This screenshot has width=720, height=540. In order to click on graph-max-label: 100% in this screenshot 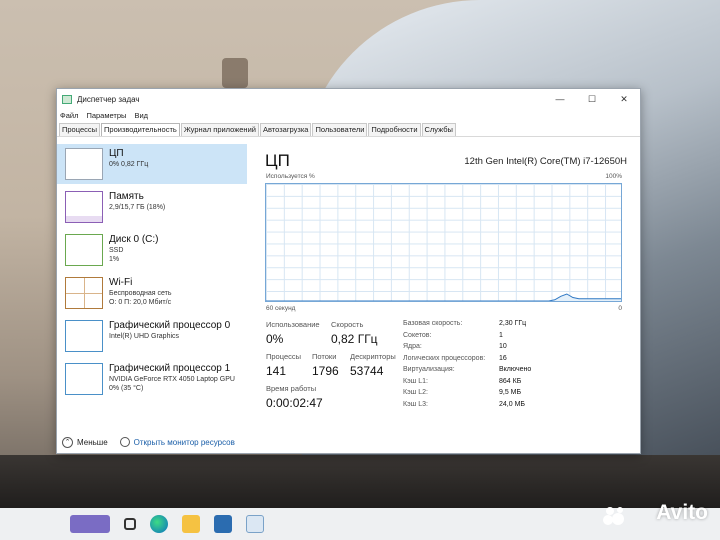, I will do `click(613, 176)`.